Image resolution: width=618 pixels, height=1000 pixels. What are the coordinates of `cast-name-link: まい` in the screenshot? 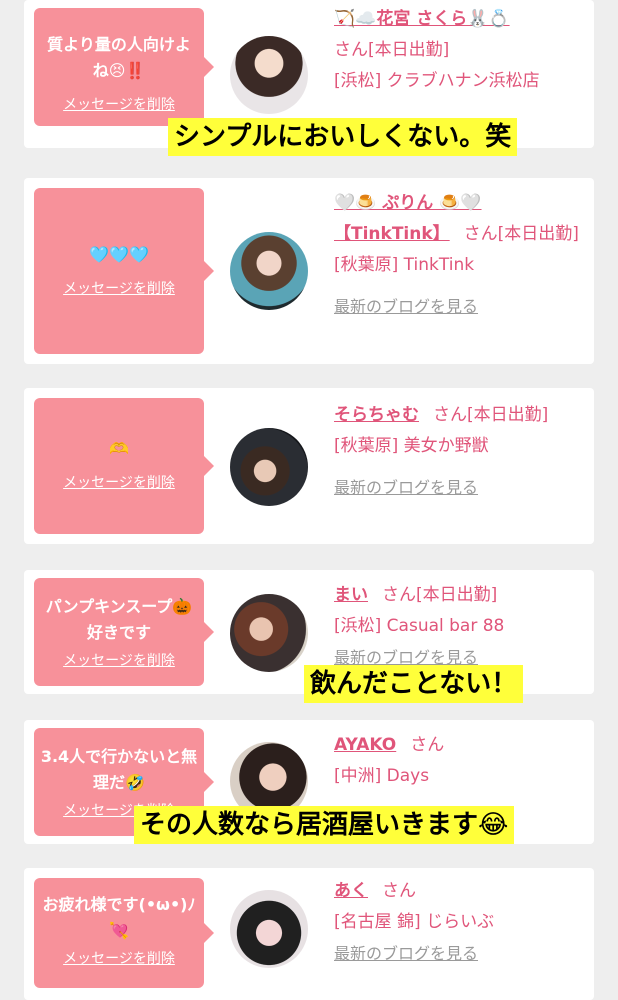 It's located at (351, 595).